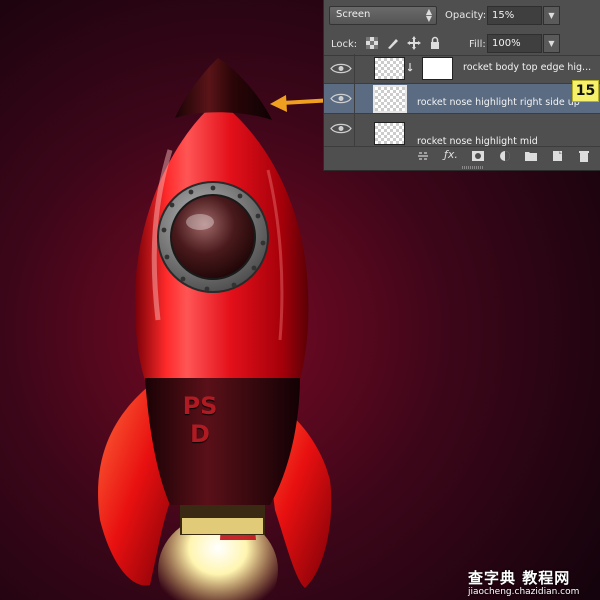  Describe the element at coordinates (414, 43) in the screenshot. I see `lock-position-icon` at that location.